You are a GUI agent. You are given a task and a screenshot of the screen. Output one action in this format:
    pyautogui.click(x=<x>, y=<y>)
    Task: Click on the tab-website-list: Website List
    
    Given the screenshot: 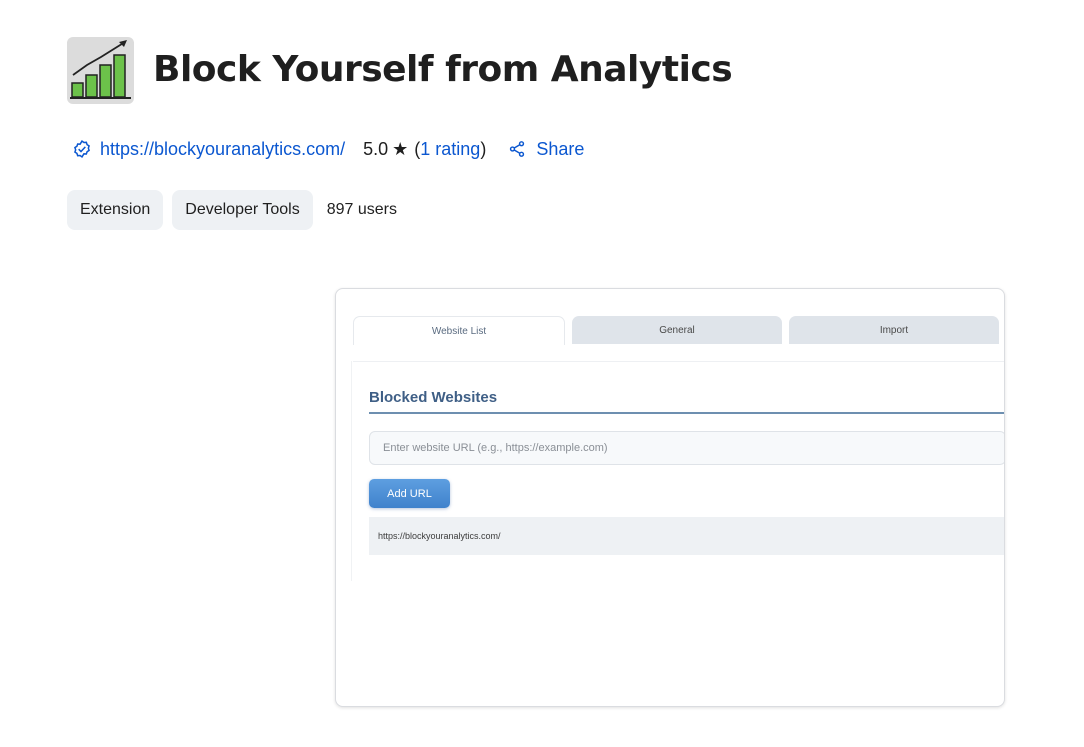 What is the action you would take?
    pyautogui.click(x=459, y=330)
    